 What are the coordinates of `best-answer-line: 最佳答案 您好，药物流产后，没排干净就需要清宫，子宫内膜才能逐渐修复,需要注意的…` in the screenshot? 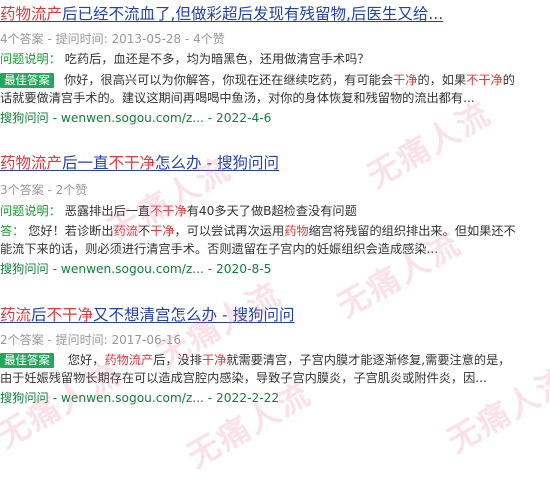 It's located at (275, 360).